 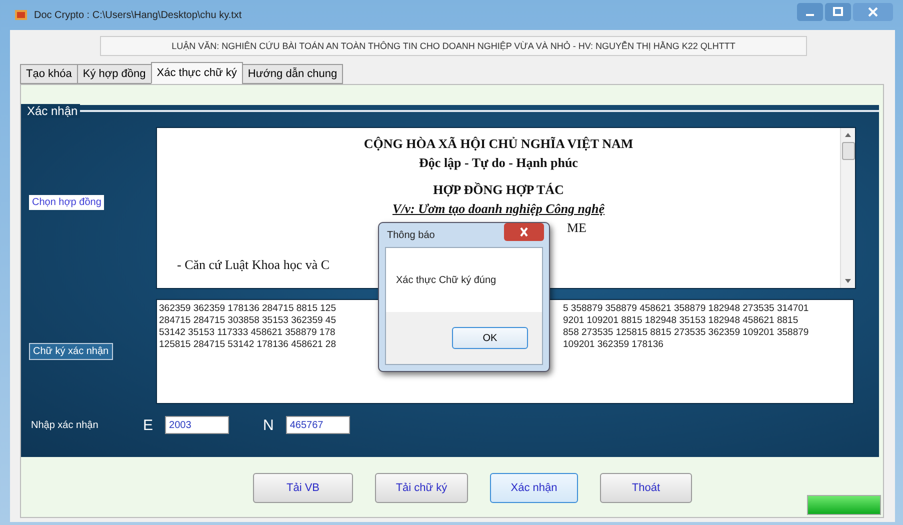 I want to click on ok-button: OK, so click(x=490, y=338).